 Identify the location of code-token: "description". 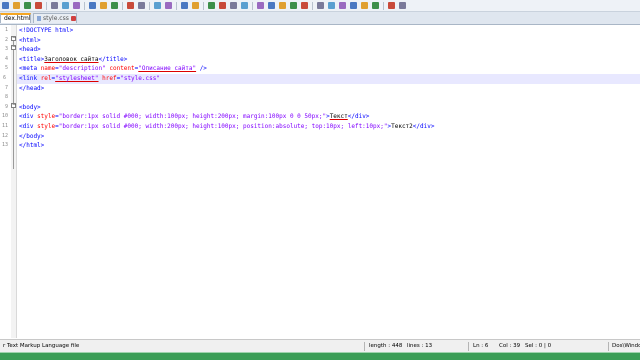
(82, 69).